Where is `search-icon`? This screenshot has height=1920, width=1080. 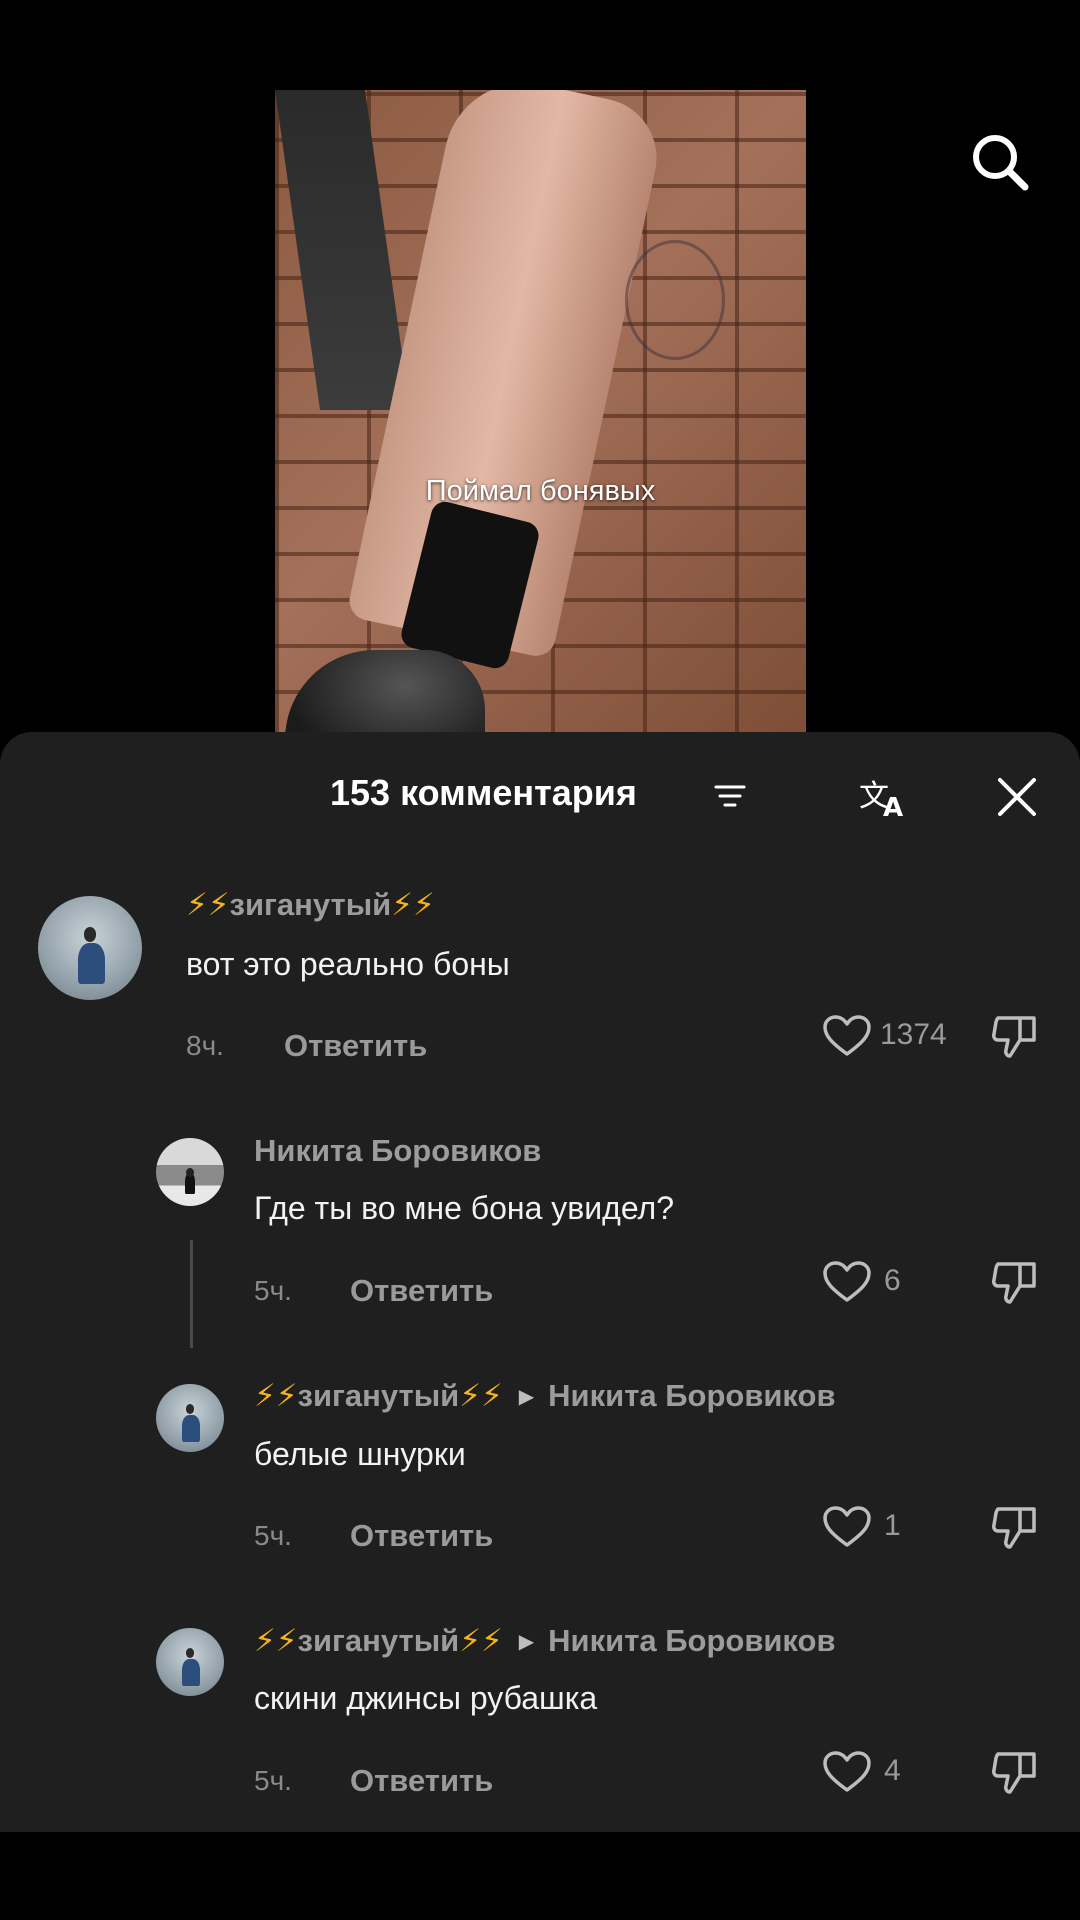
search-icon is located at coordinates (1000, 162).